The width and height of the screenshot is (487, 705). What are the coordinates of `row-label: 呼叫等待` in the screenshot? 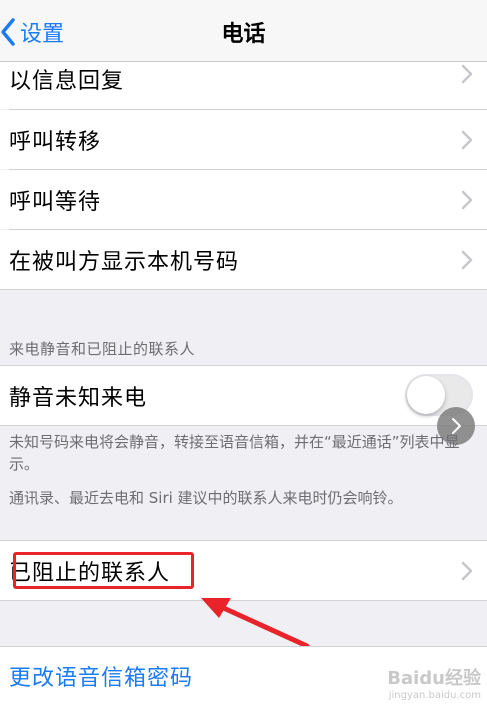 It's located at (55, 202).